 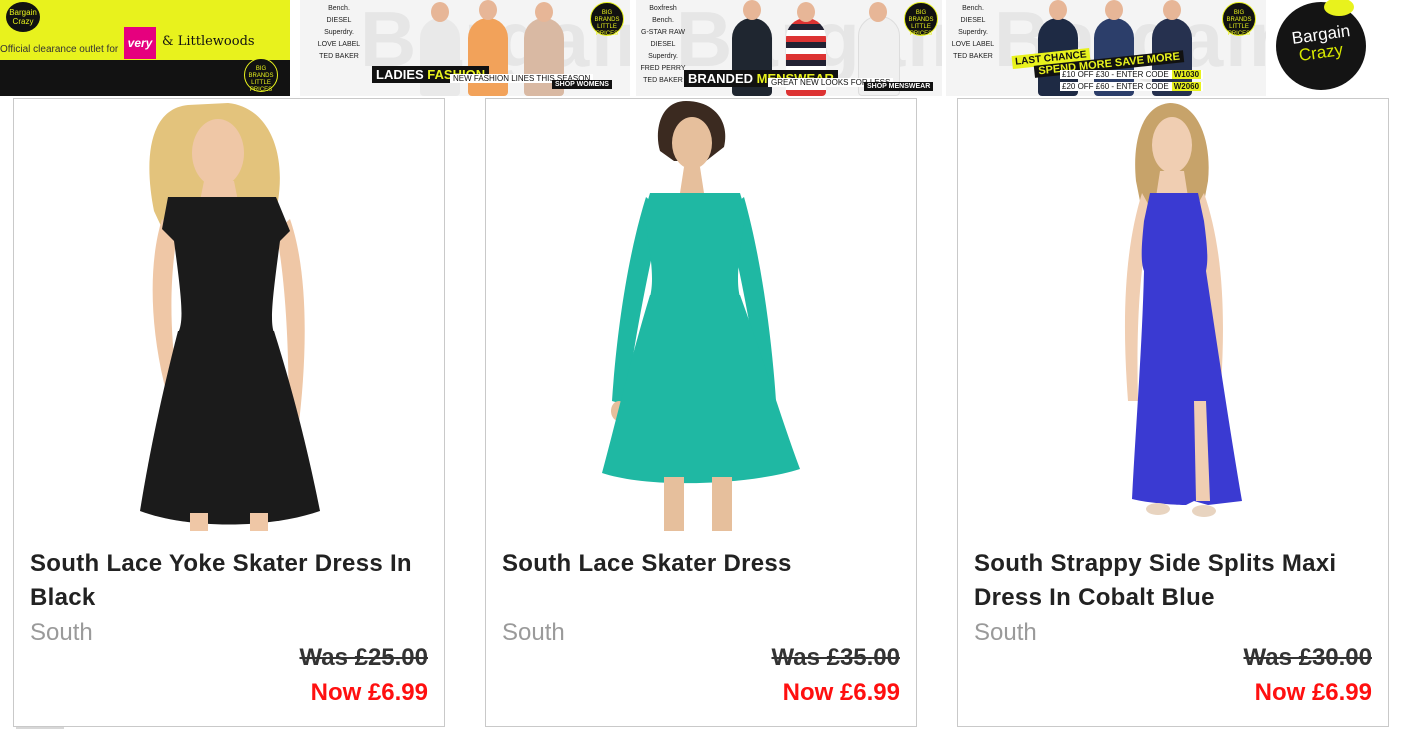 I want to click on offer-code-1: W1030, so click(x=1186, y=74).